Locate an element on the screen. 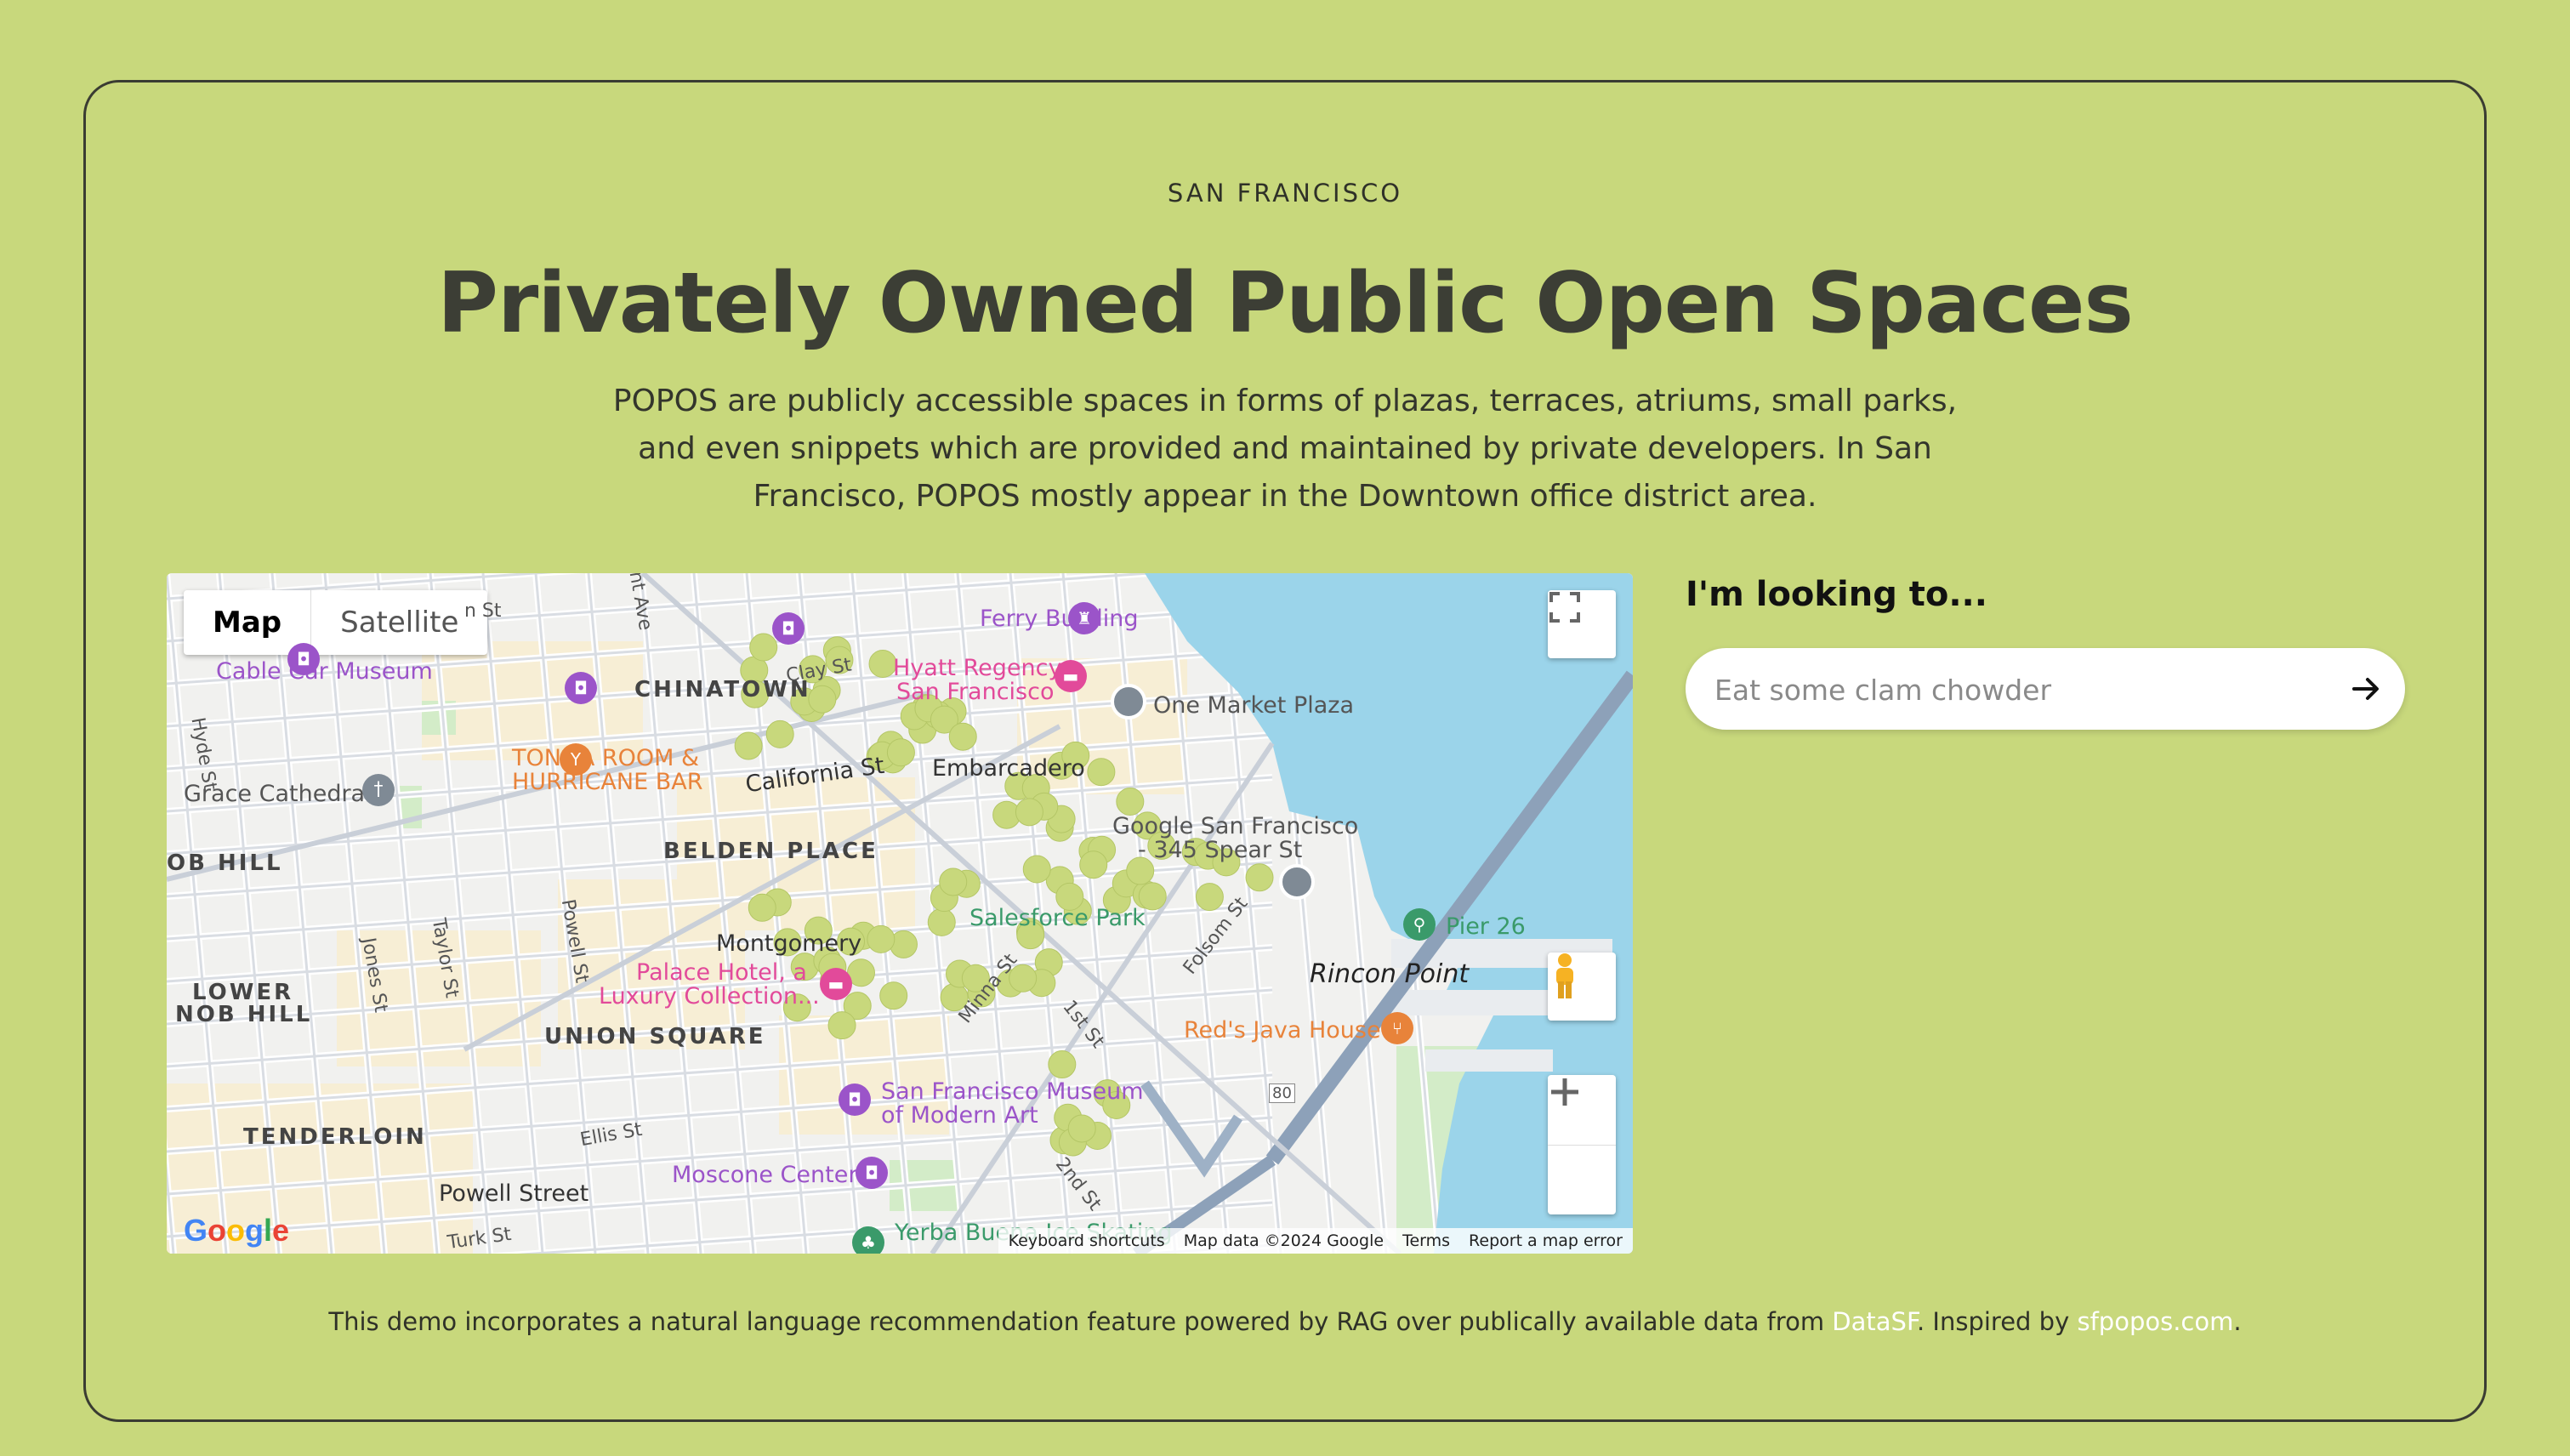 This screenshot has height=1456, width=2570. landmark-icon: ♜ is located at coordinates (1084, 618).